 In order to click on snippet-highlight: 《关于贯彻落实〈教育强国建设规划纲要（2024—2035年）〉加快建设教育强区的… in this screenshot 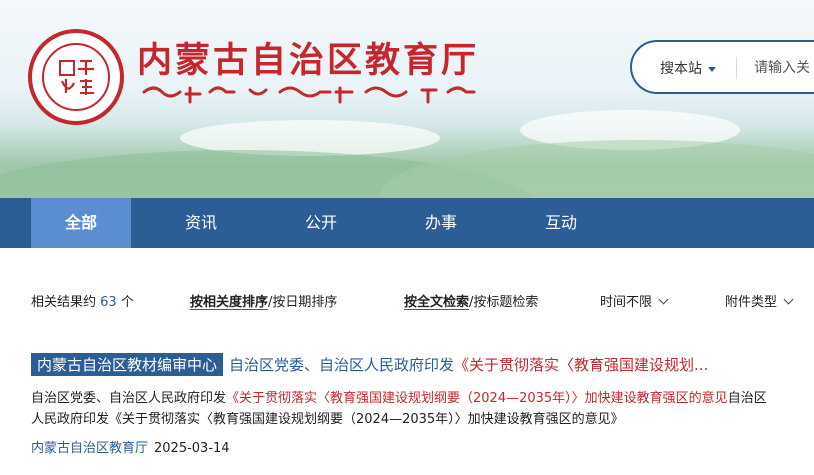, I will do `click(477, 398)`.